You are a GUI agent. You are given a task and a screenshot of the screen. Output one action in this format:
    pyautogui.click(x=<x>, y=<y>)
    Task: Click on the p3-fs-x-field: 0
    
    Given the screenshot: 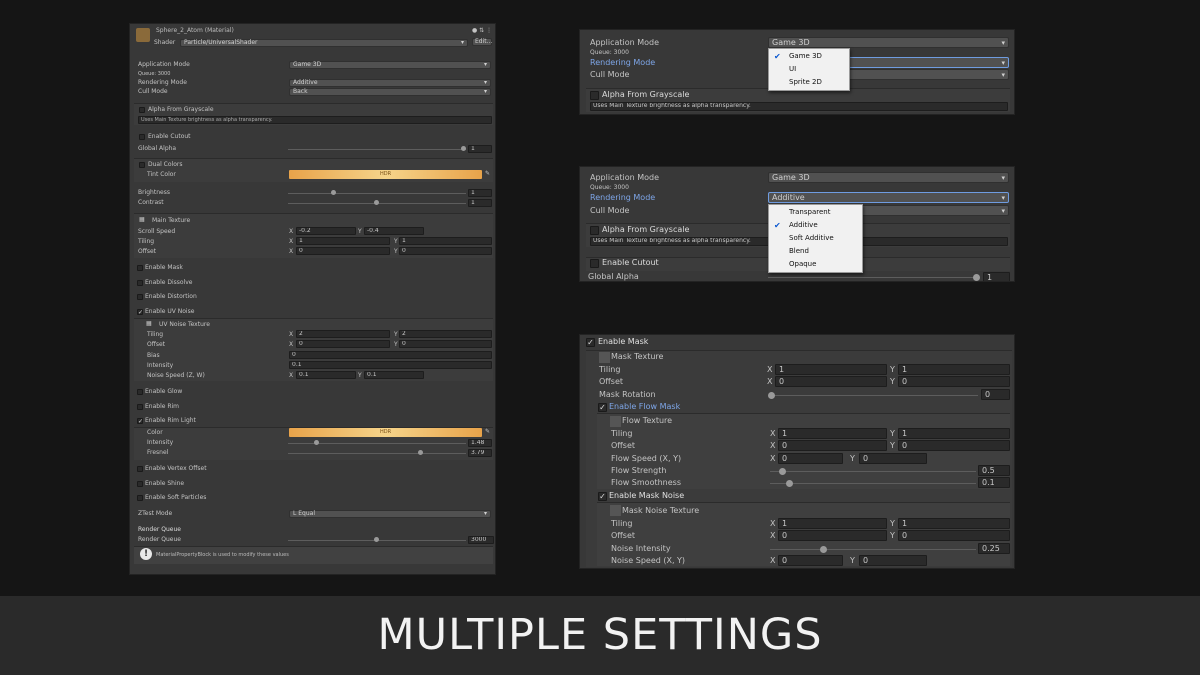 What is the action you would take?
    pyautogui.click(x=810, y=458)
    